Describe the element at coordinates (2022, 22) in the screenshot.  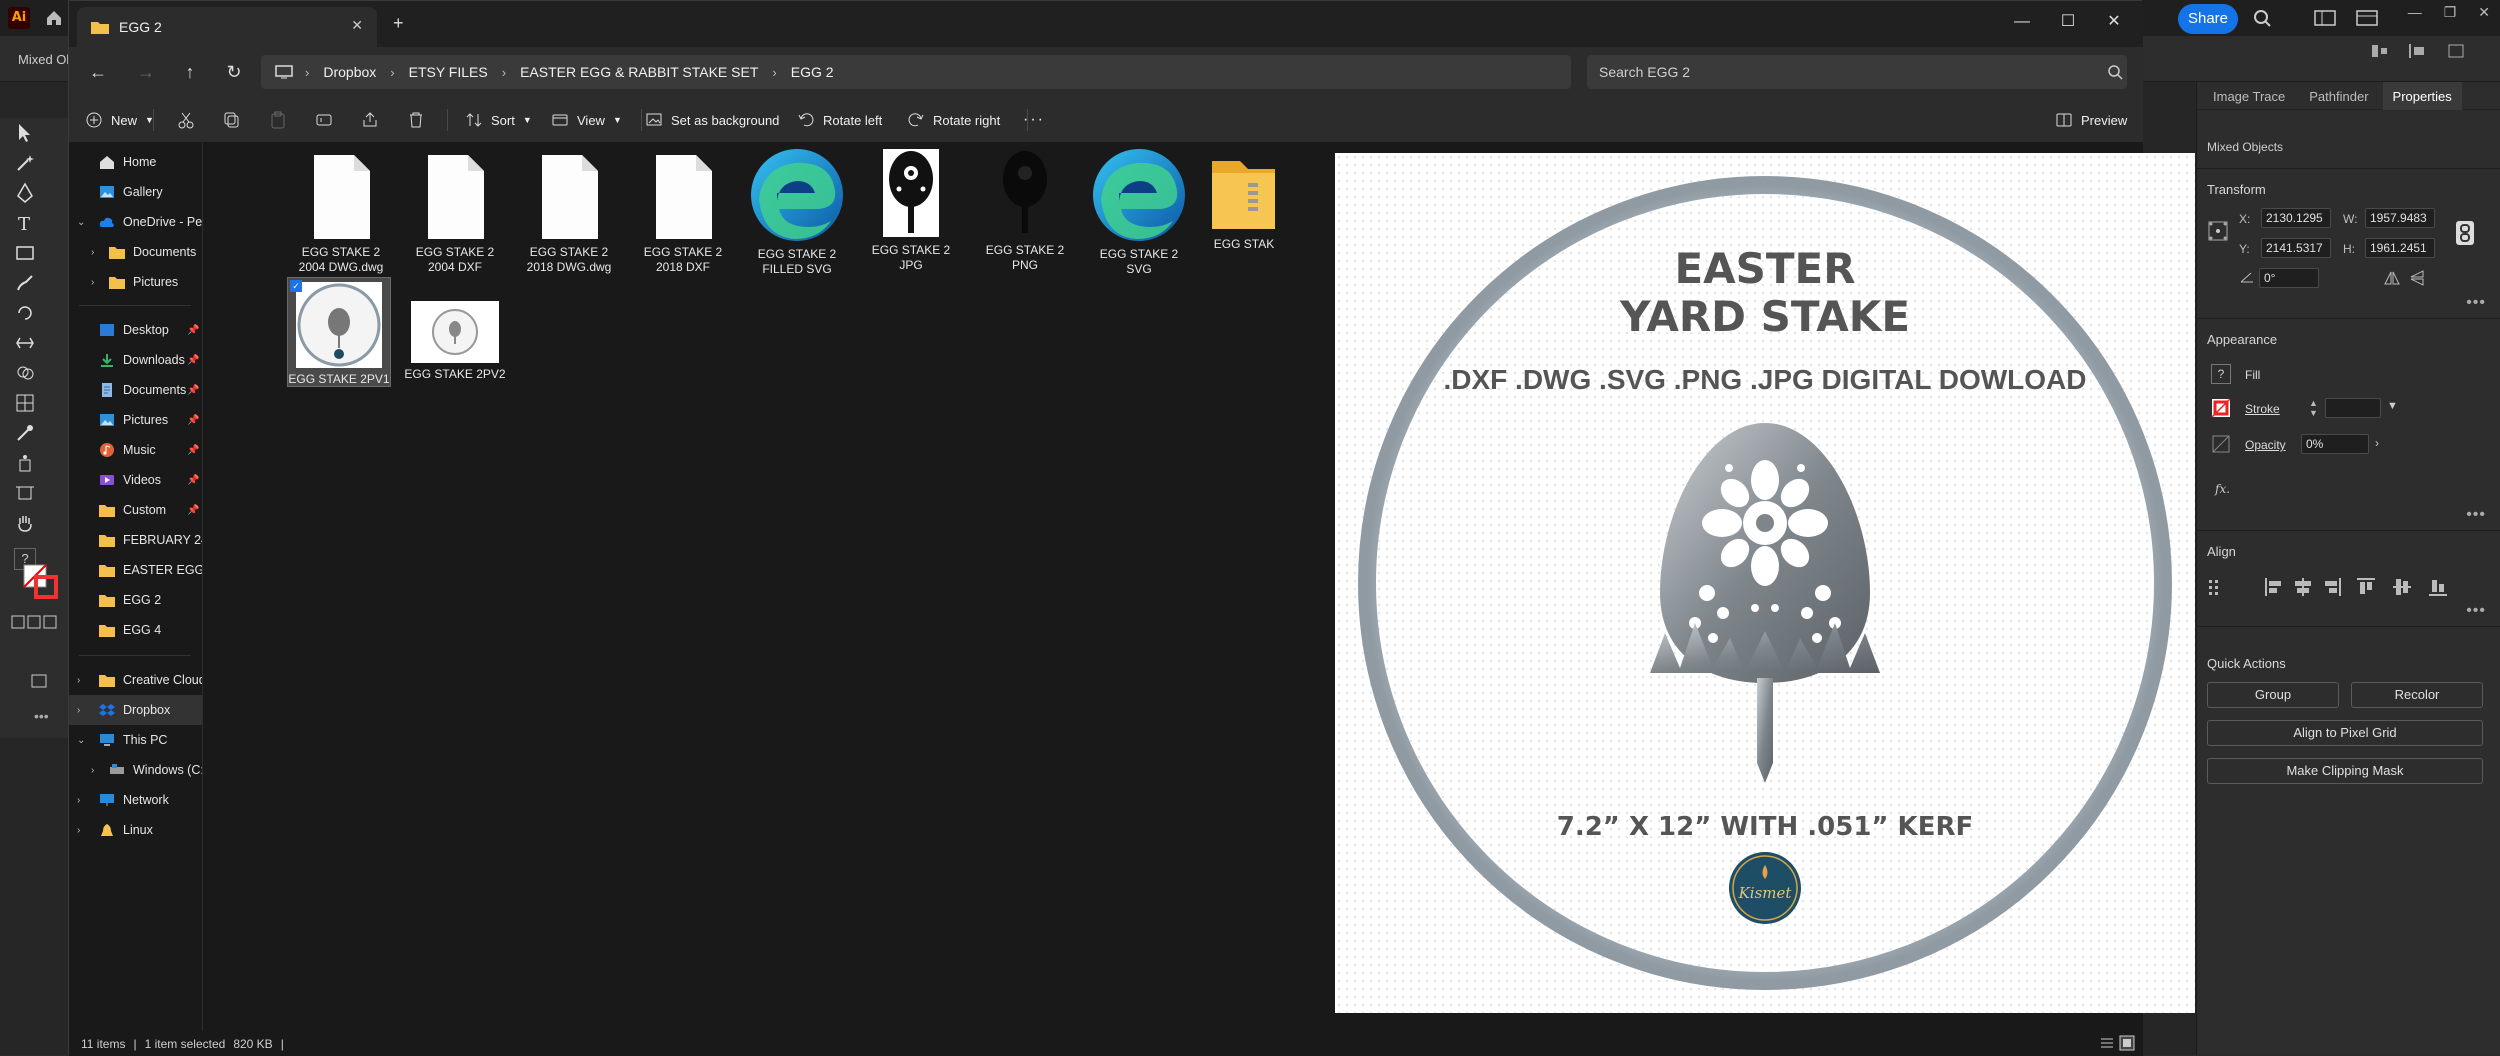
I see `minimize-icon: —` at that location.